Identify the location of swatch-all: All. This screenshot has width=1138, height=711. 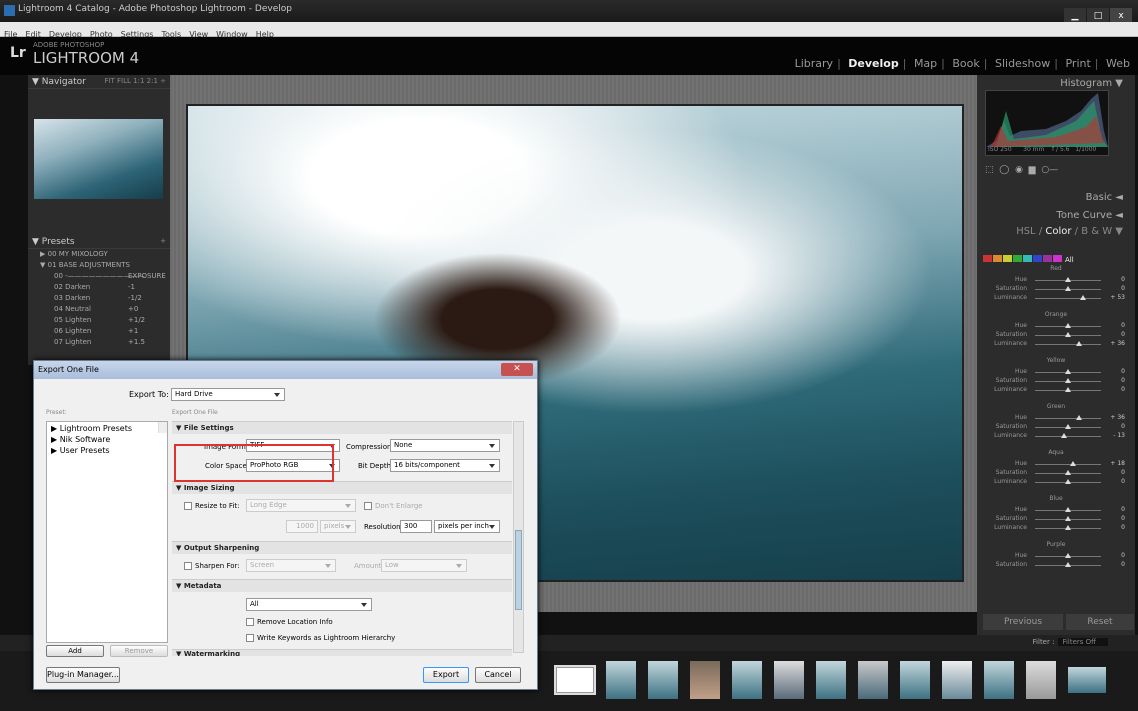
(1069, 260).